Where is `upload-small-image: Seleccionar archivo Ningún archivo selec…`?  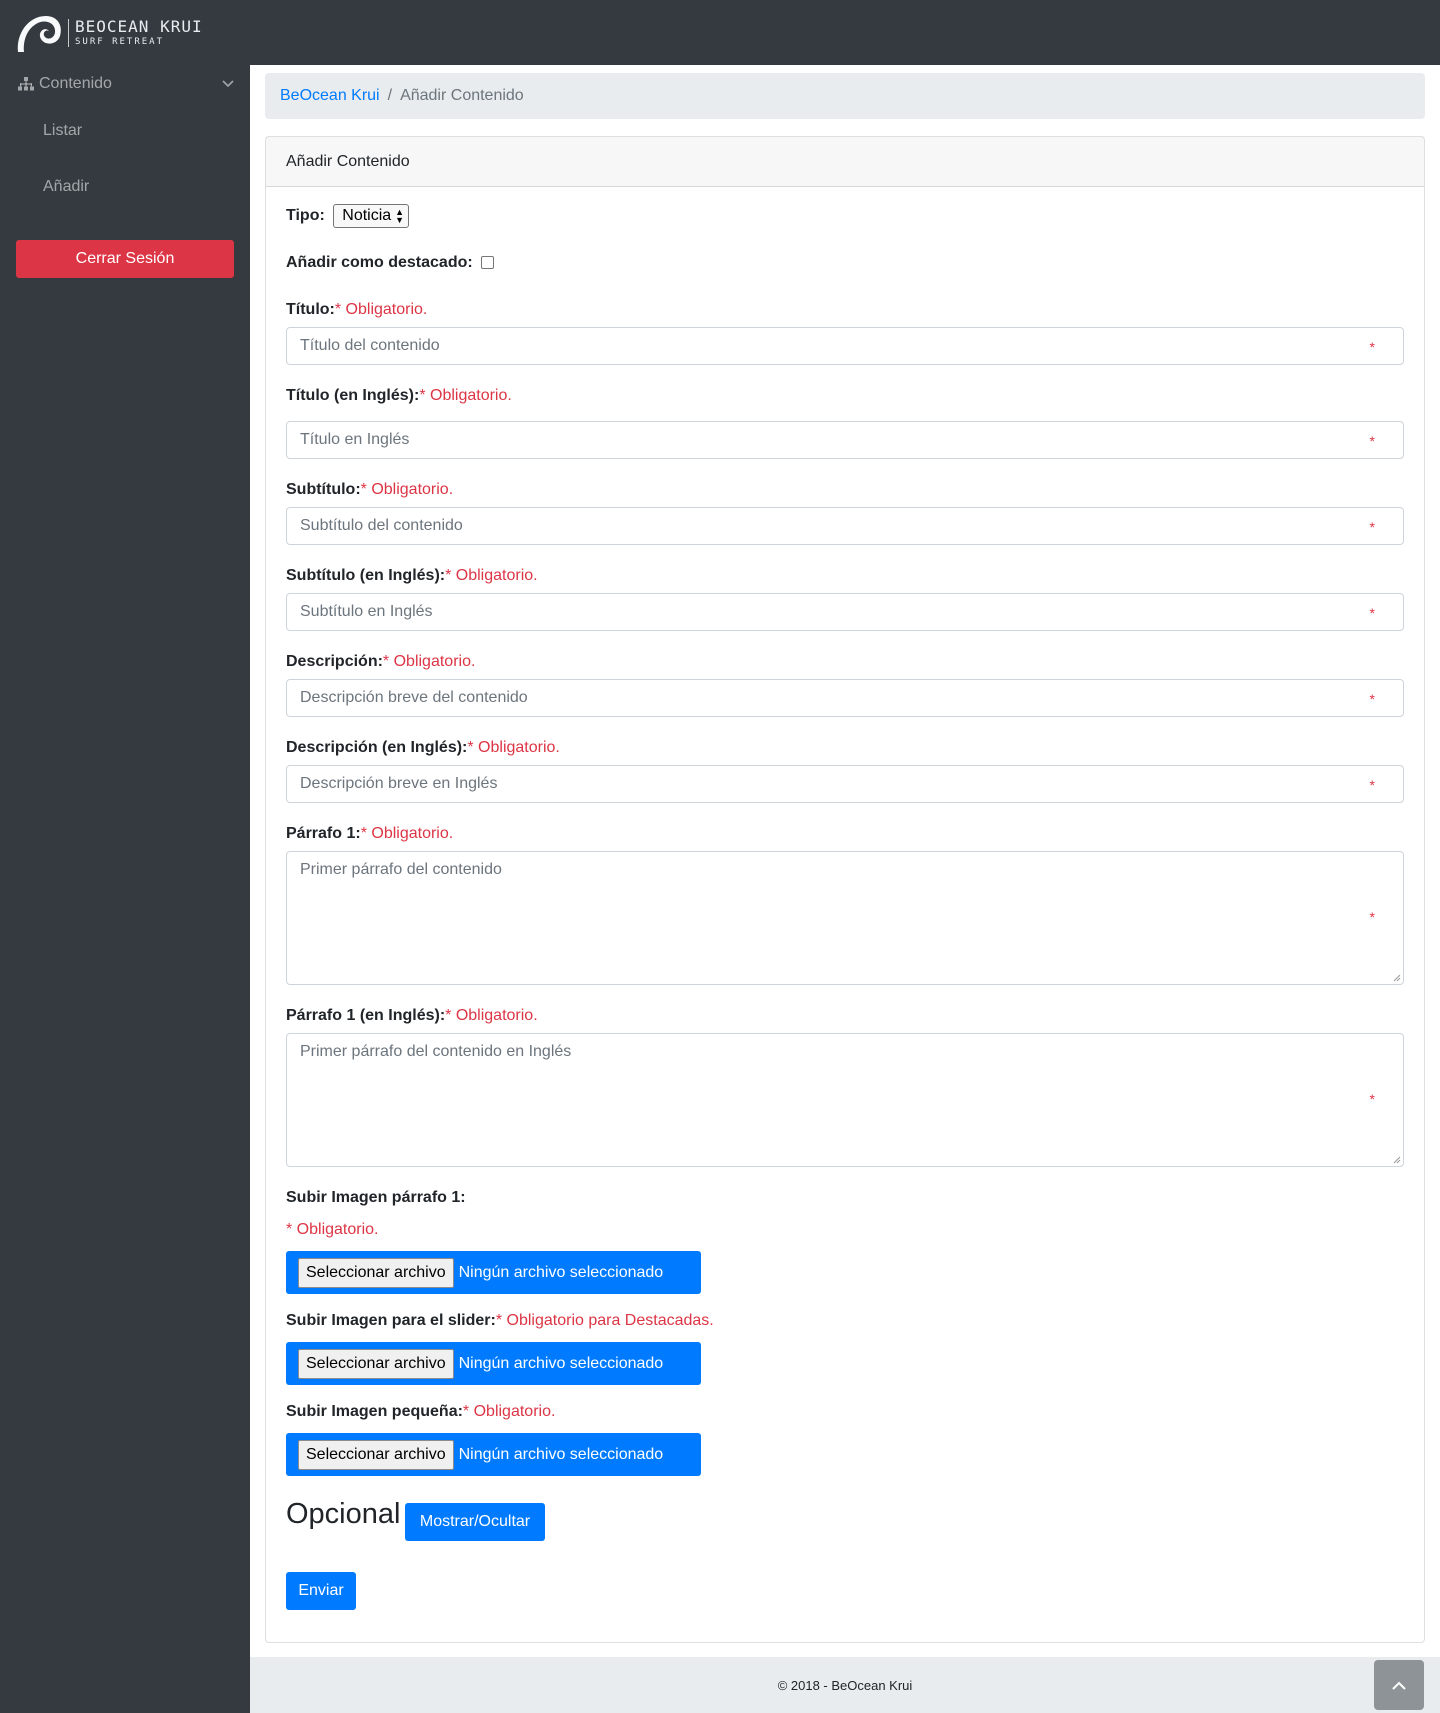
upload-small-image: Seleccionar archivo Ningún archivo selec… is located at coordinates (493, 1454).